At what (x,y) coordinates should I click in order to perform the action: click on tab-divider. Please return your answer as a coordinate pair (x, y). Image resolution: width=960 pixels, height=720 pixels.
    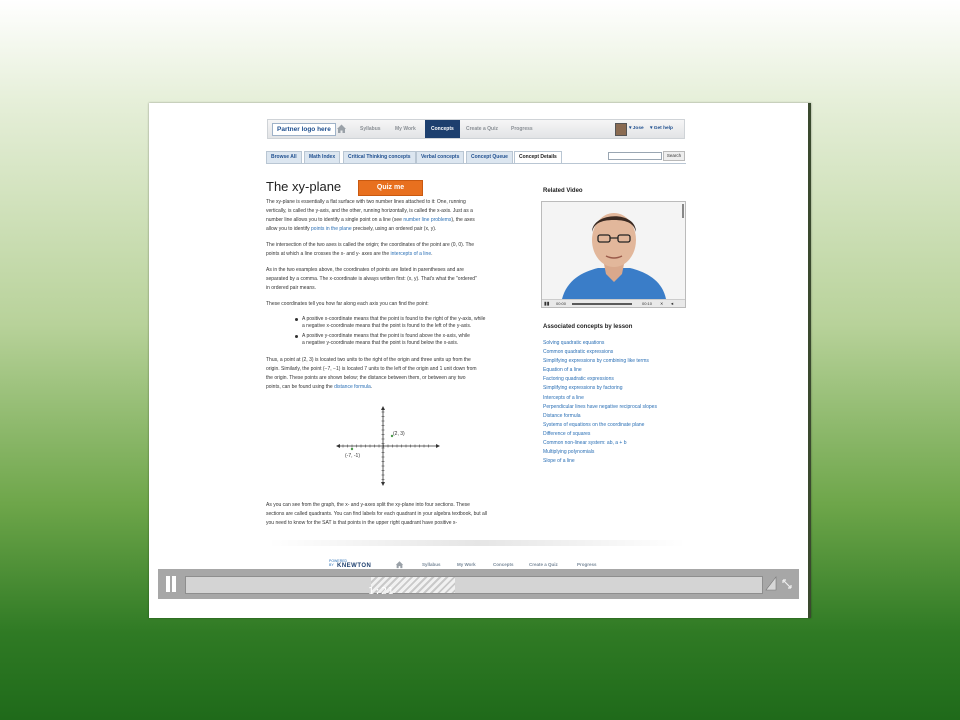
    Looking at the image, I should click on (476, 163).